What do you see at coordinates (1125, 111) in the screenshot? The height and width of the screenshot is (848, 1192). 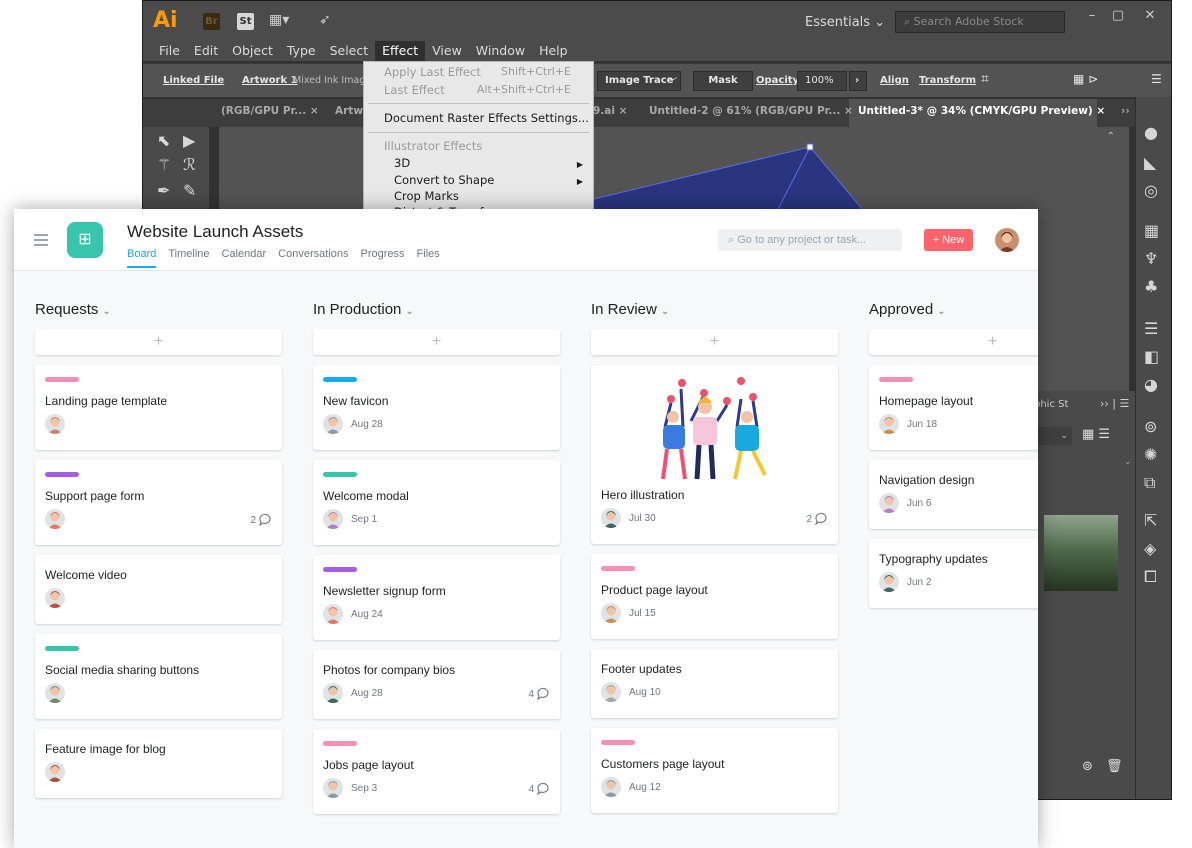 I see `tabs-overflow-icon: ››` at bounding box center [1125, 111].